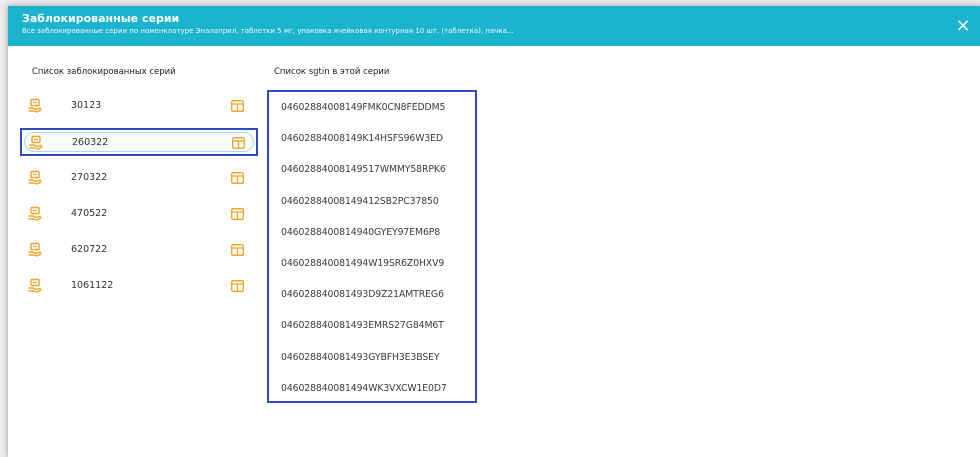 The image size is (980, 457). Describe the element at coordinates (139, 106) in the screenshot. I see `series-item-30123: 30123` at that location.